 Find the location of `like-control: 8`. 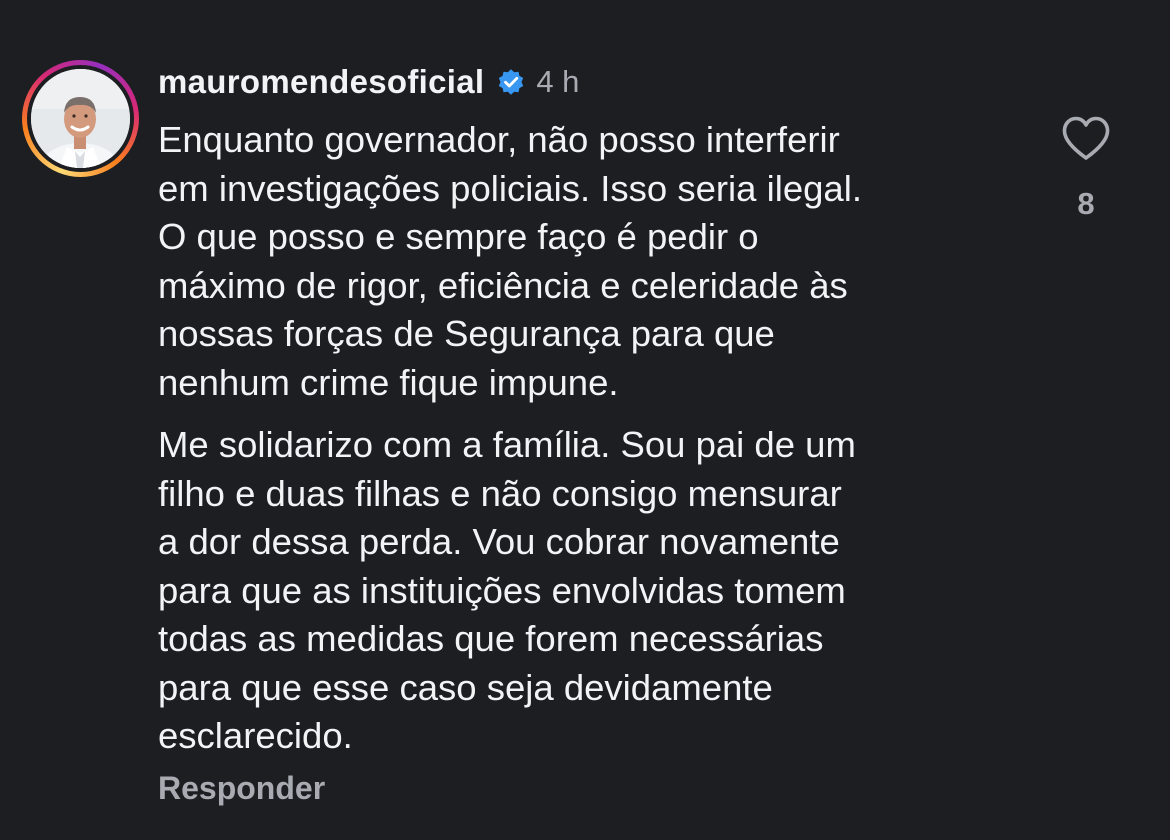

like-control: 8 is located at coordinates (1086, 168).